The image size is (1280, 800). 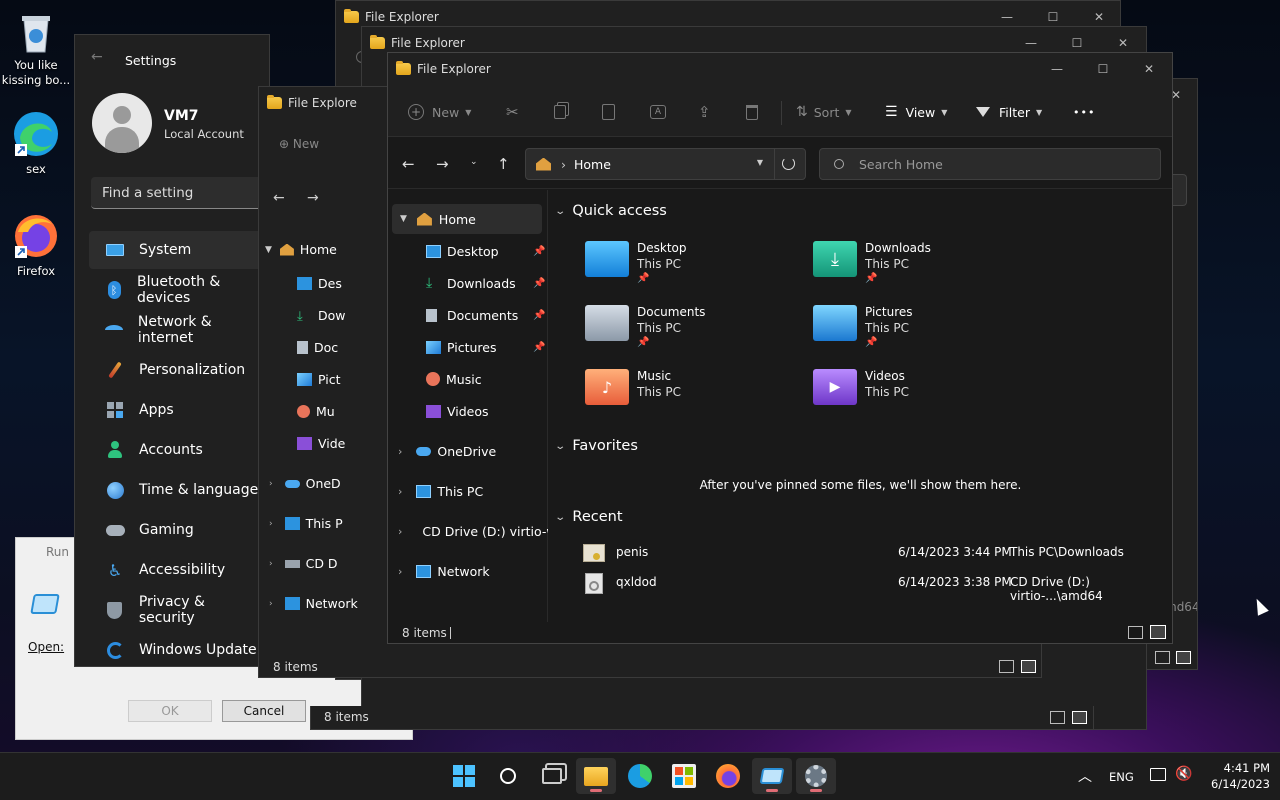 What do you see at coordinates (319, 283) in the screenshot?
I see `tree-item: Des` at bounding box center [319, 283].